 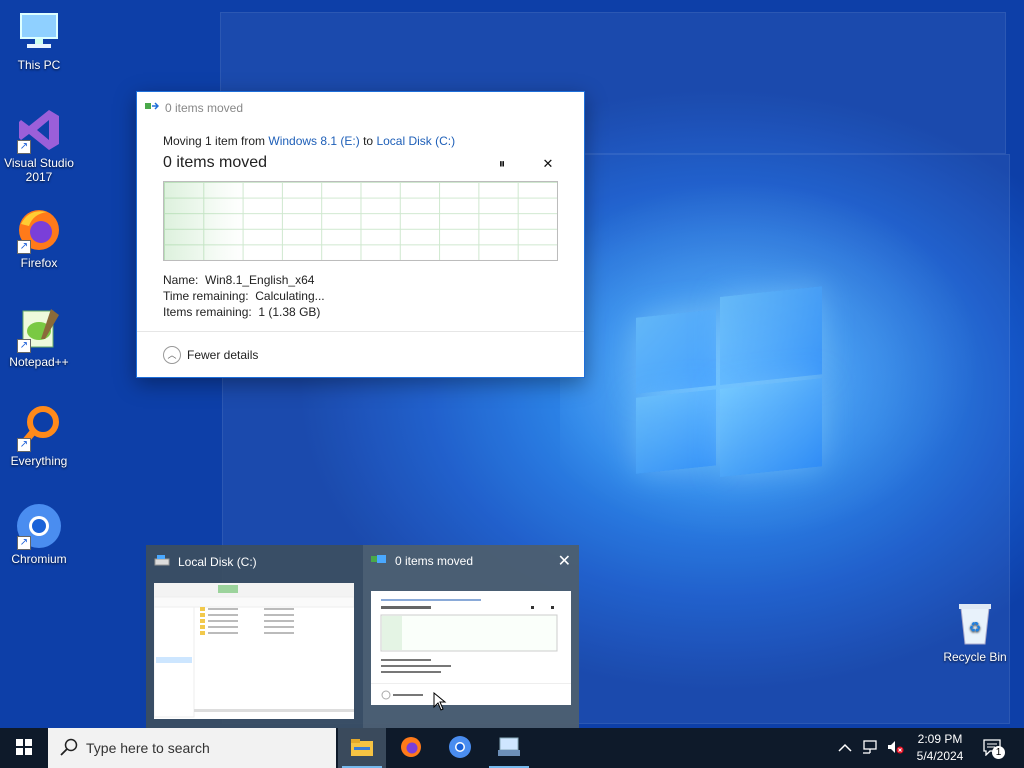 I want to click on firefox-icon, so click(x=411, y=748).